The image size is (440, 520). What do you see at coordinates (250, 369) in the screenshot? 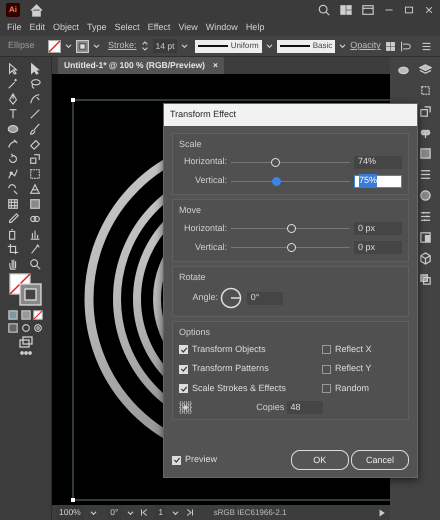
I see `checkbox: Transform Patterns` at bounding box center [250, 369].